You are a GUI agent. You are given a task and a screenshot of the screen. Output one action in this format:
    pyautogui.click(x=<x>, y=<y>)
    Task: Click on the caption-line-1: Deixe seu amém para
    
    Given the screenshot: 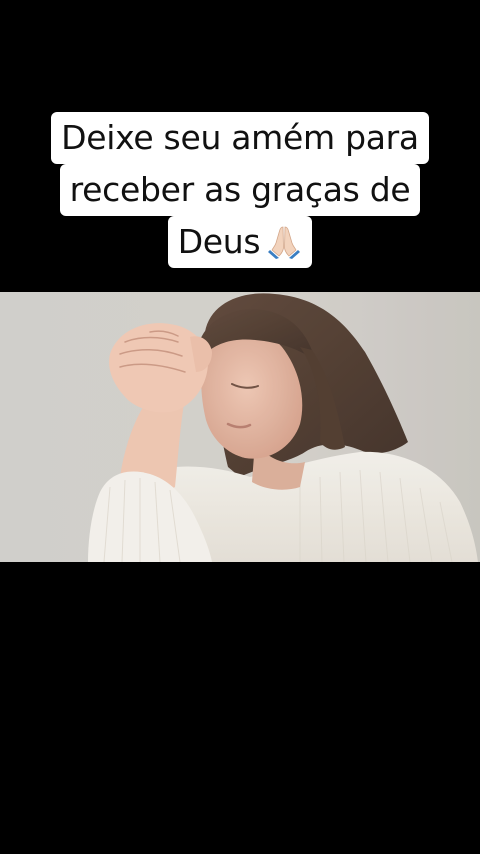 What is the action you would take?
    pyautogui.click(x=240, y=138)
    